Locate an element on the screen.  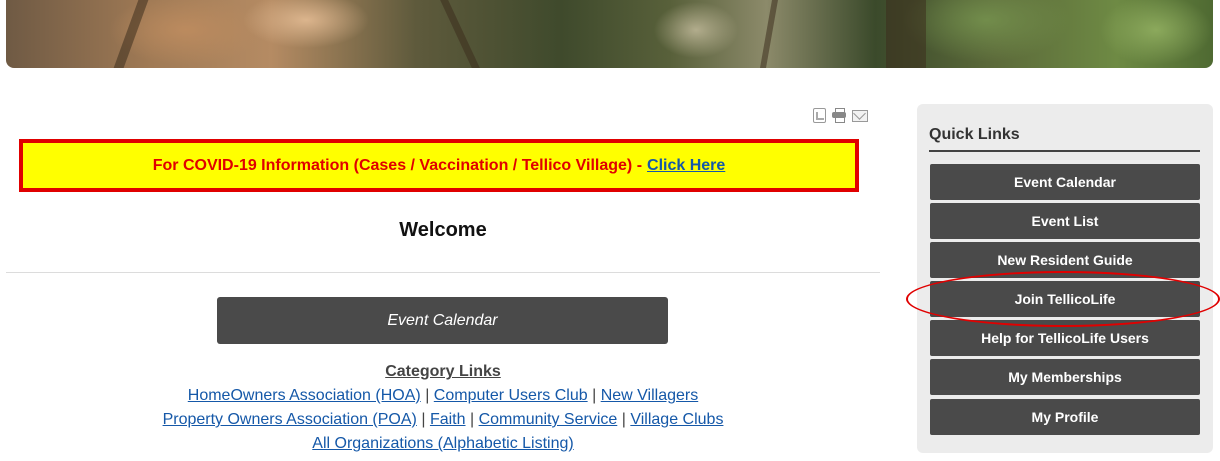
category-row-3: All Organizations (Alphabetic Listing) is located at coordinates (443, 444).